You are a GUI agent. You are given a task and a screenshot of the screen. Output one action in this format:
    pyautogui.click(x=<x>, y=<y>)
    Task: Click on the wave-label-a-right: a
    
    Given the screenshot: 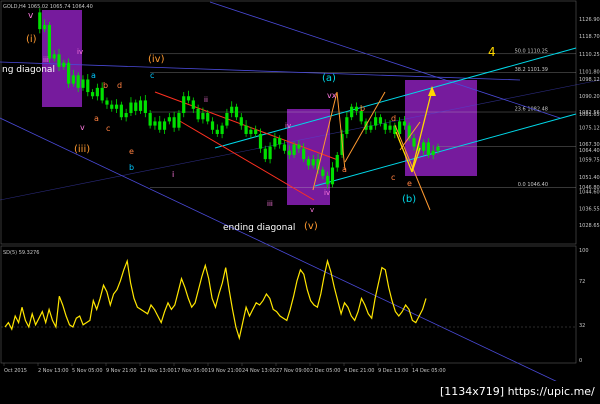 What is the action you would take?
    pyautogui.click(x=344, y=169)
    